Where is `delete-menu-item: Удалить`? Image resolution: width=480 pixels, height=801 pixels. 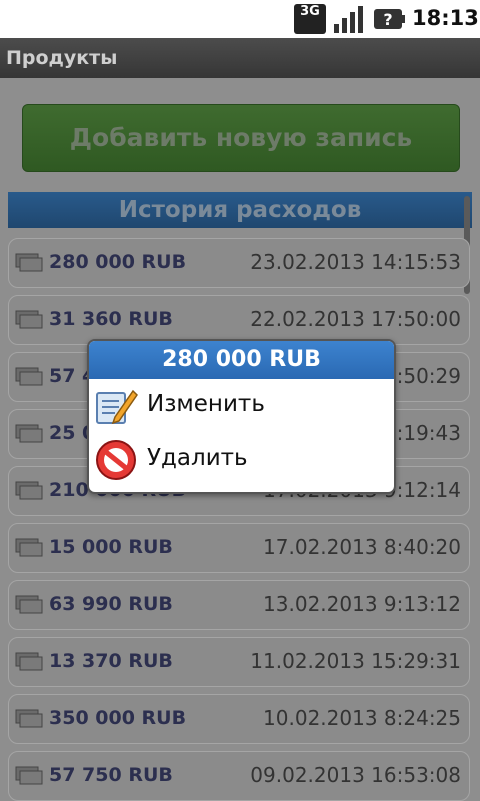 delete-menu-item: Удалить is located at coordinates (241, 460).